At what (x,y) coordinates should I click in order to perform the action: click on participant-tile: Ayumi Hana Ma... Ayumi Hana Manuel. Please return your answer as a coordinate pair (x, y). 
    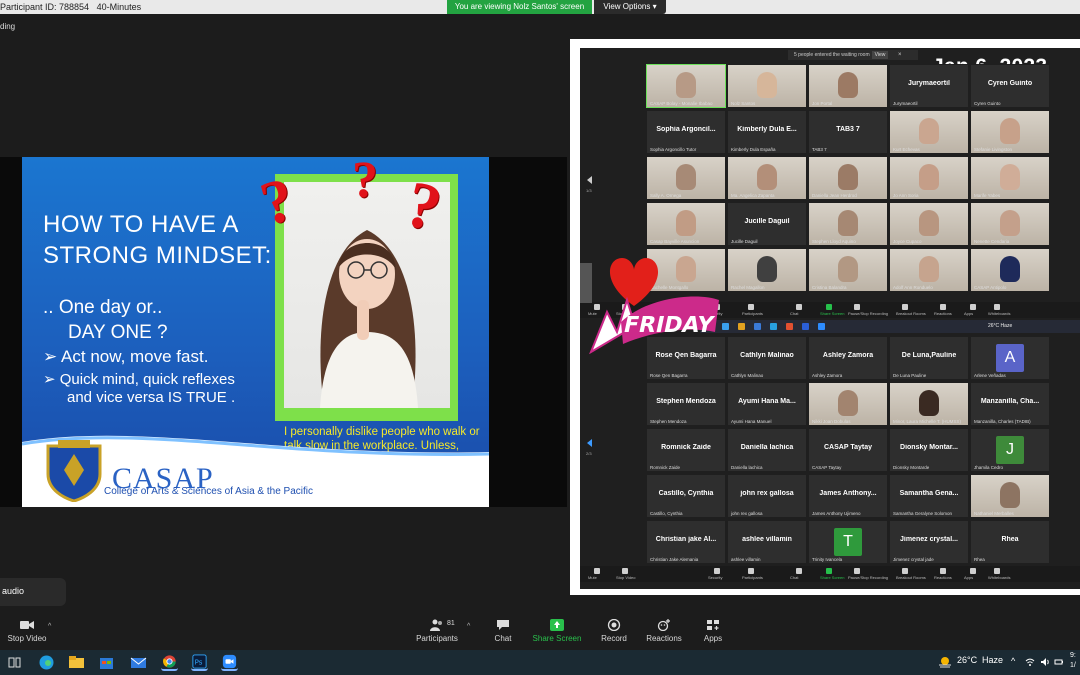
    Looking at the image, I should click on (767, 404).